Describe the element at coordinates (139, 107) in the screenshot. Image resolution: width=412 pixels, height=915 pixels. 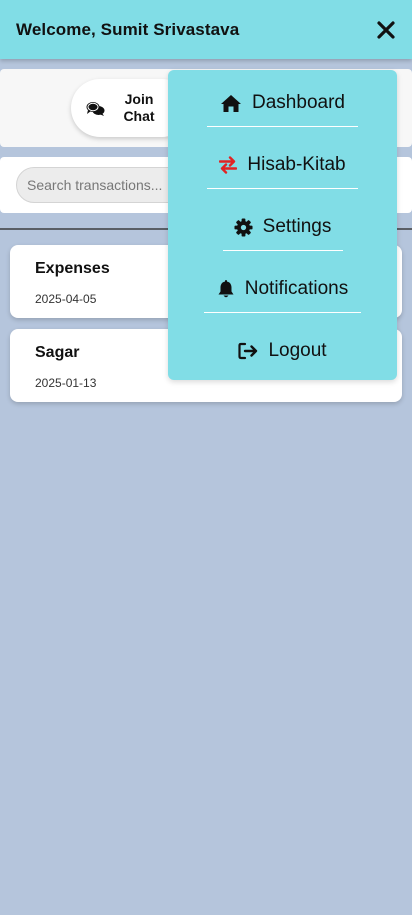
I see `join-chat-label: Join Chat` at that location.